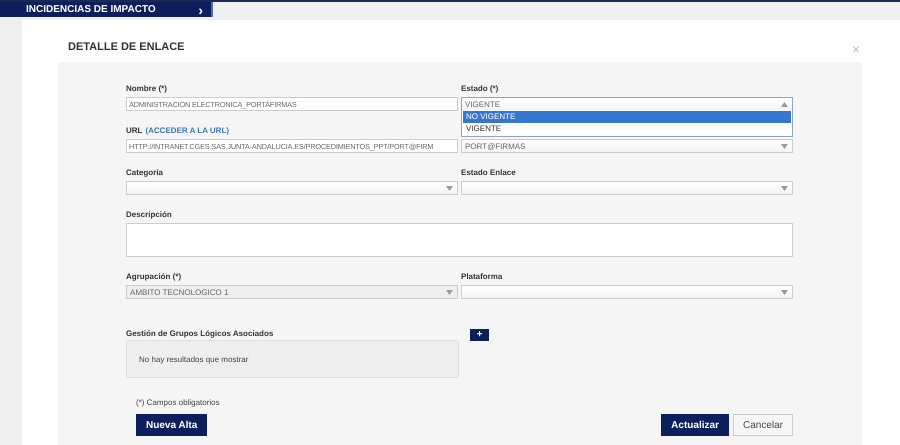  Describe the element at coordinates (172, 425) in the screenshot. I see `action-button: Nueva Alta` at that location.